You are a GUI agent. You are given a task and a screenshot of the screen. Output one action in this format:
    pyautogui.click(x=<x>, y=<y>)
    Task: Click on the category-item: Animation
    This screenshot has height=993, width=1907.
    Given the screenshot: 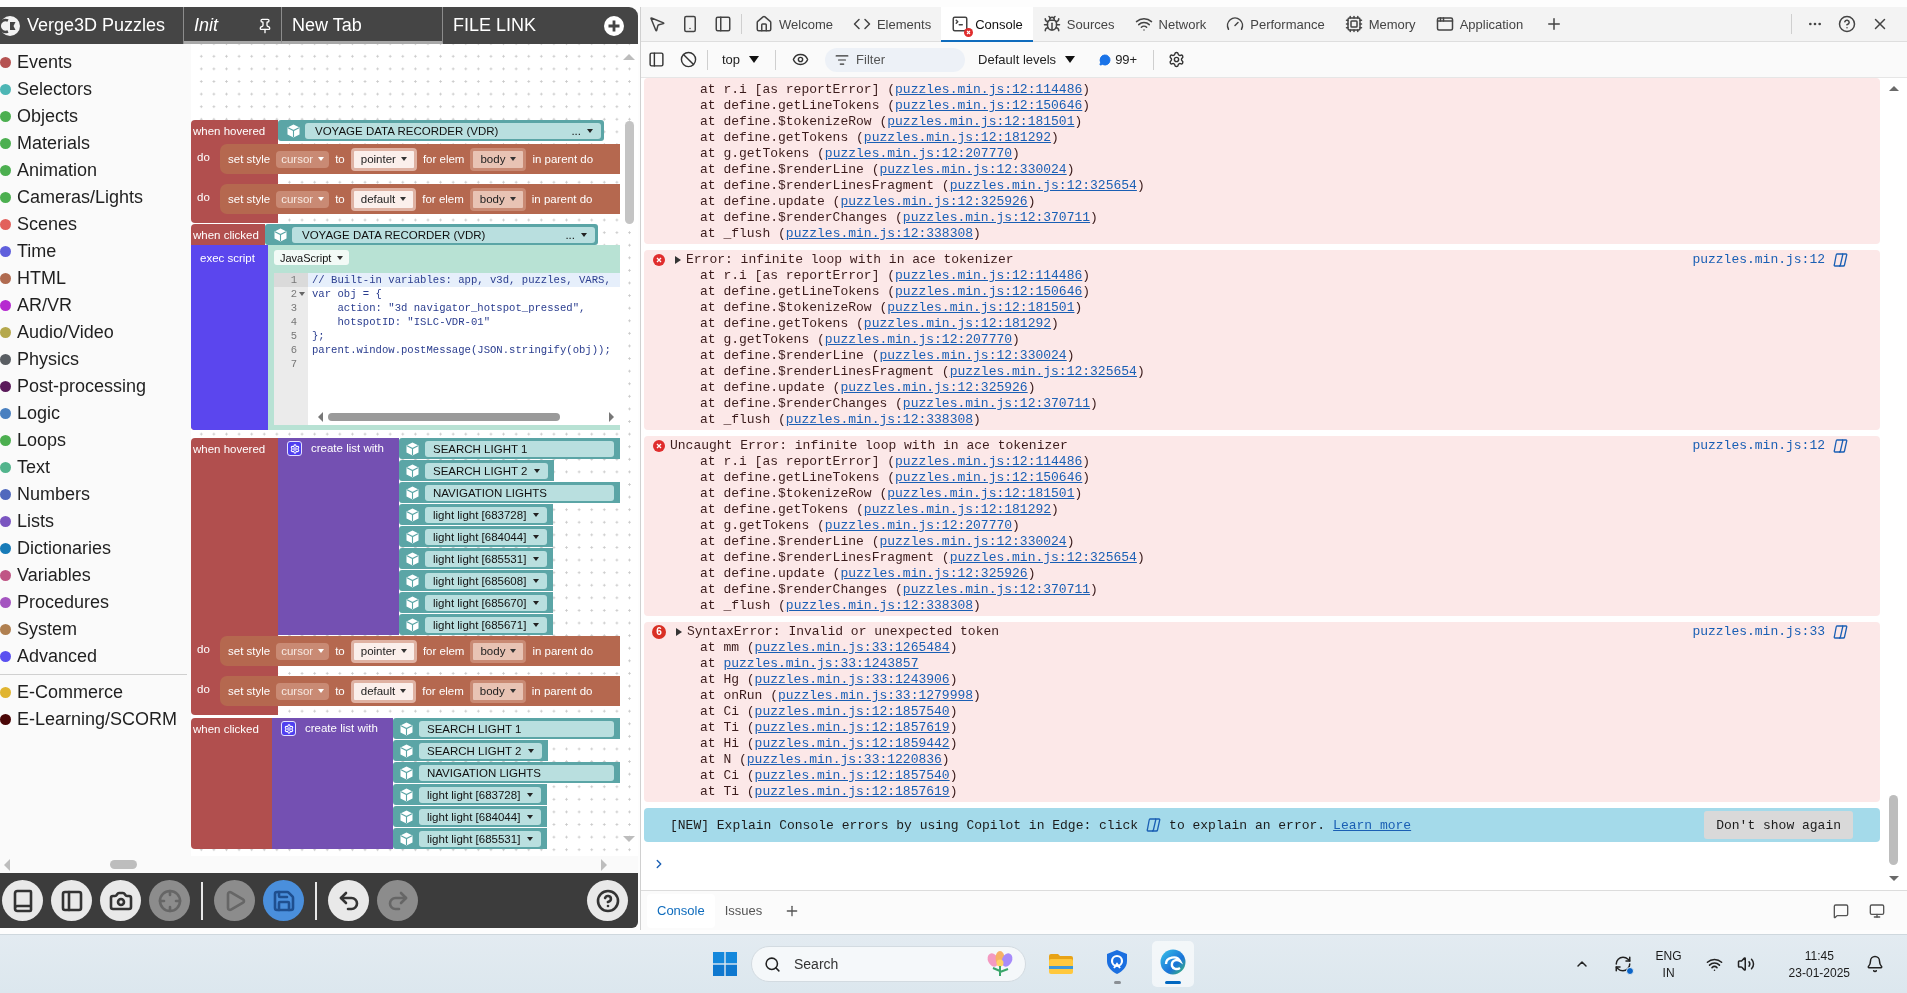 What is the action you would take?
    pyautogui.click(x=95, y=170)
    